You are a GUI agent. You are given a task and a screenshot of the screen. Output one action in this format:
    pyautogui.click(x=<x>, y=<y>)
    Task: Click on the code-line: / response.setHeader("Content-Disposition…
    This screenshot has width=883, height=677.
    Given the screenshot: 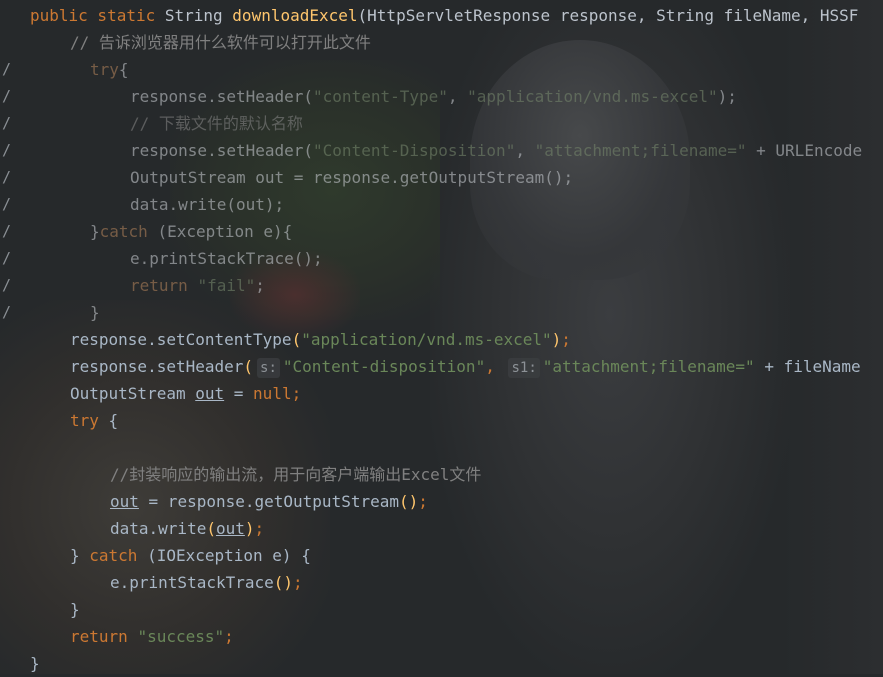 What is the action you would take?
    pyautogui.click(x=441, y=150)
    